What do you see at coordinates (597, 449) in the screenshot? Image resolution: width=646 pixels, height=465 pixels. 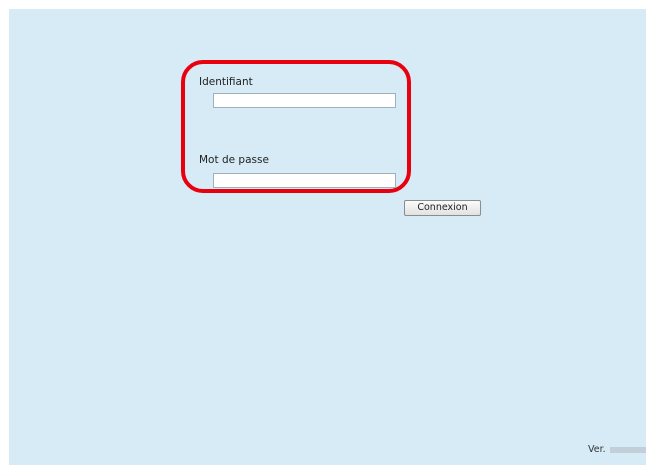 I see `version-label: Ver.` at bounding box center [597, 449].